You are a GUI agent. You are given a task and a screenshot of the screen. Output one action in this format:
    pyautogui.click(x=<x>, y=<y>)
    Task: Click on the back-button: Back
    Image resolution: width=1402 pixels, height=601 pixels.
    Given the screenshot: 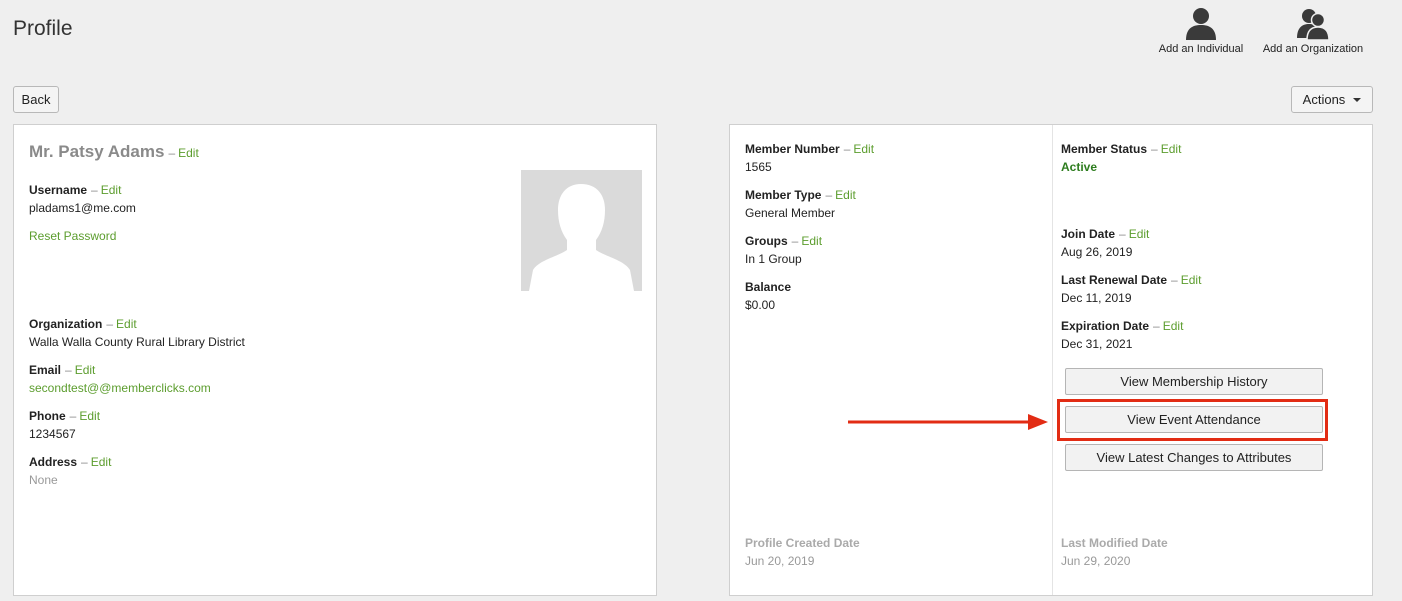 What is the action you would take?
    pyautogui.click(x=36, y=99)
    